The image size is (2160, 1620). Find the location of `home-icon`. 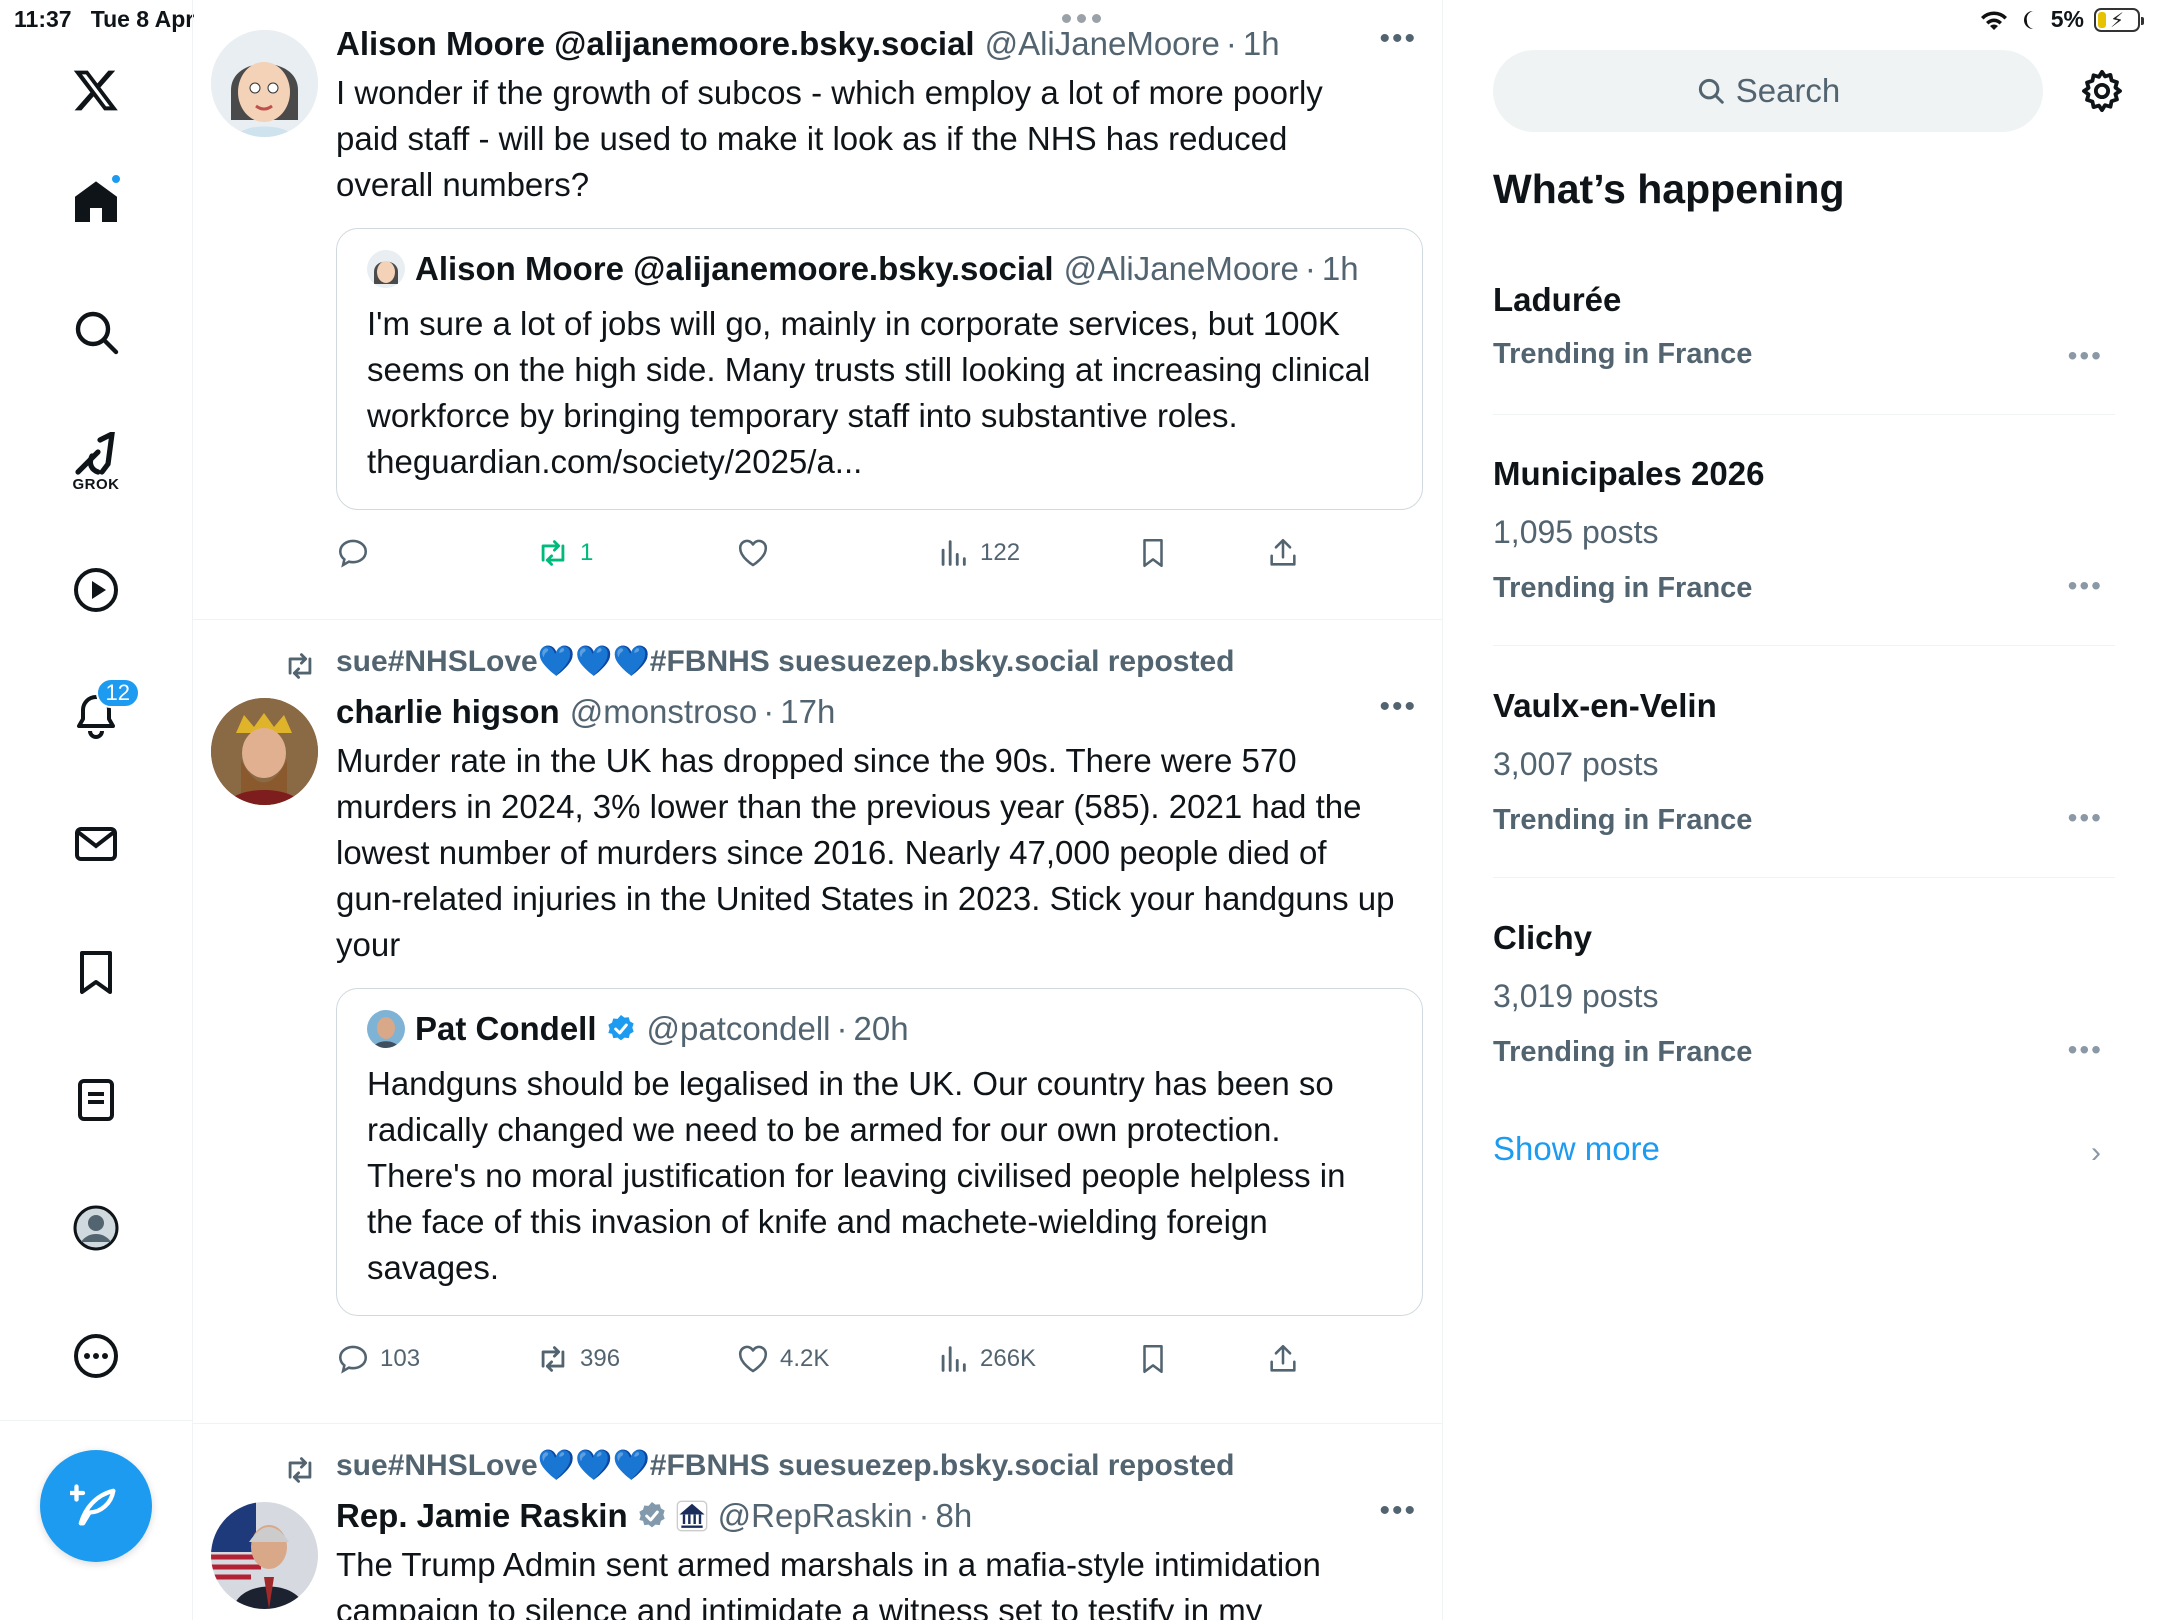

home-icon is located at coordinates (96, 201).